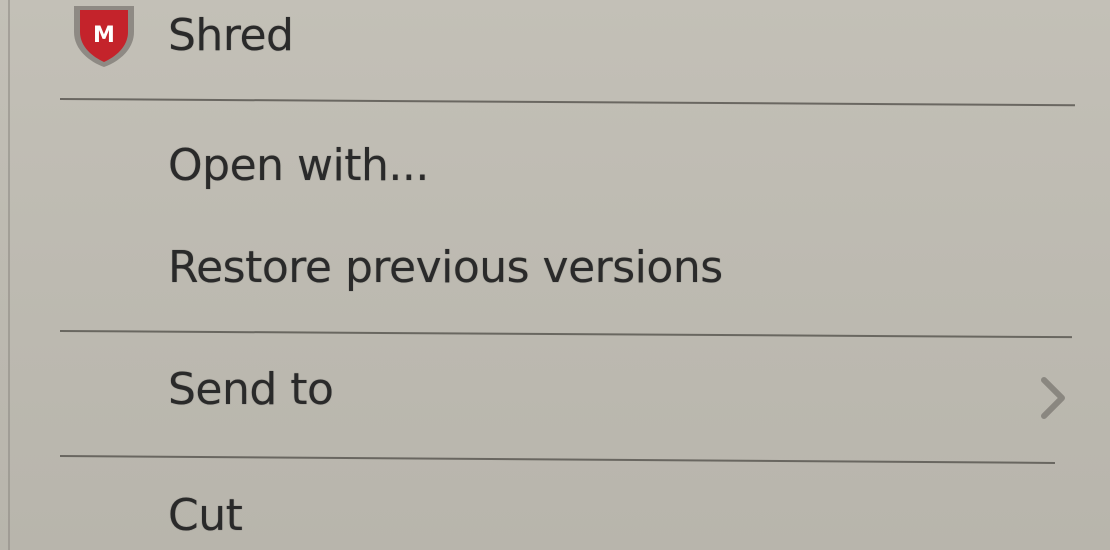 This screenshot has width=1110, height=550. Describe the element at coordinates (557, 516) in the screenshot. I see `menu-item-cut: Cut` at that location.